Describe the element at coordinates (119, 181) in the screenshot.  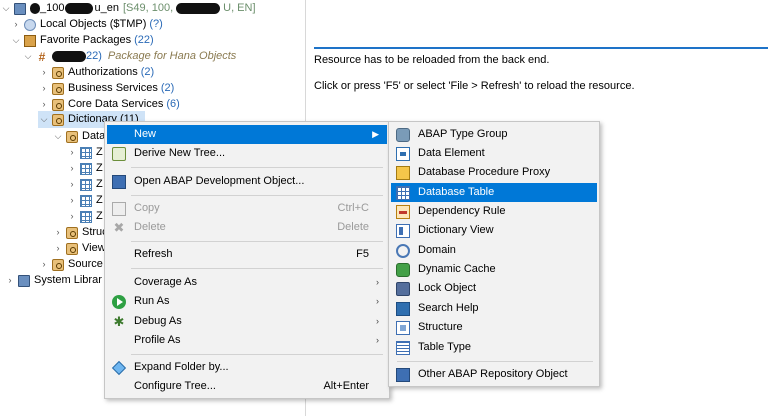
I see `open-object-icon` at that location.